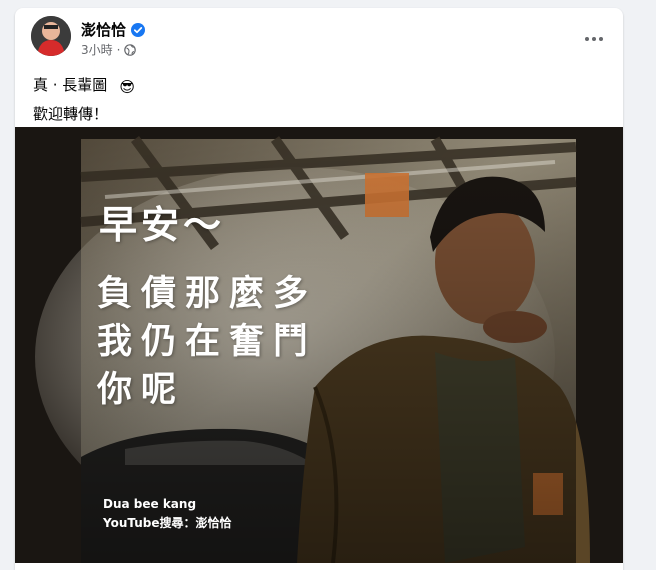 This screenshot has width=656, height=570. I want to click on image-slogan: 負債那麼多 我仍在奮鬥 你呢, so click(207, 342).